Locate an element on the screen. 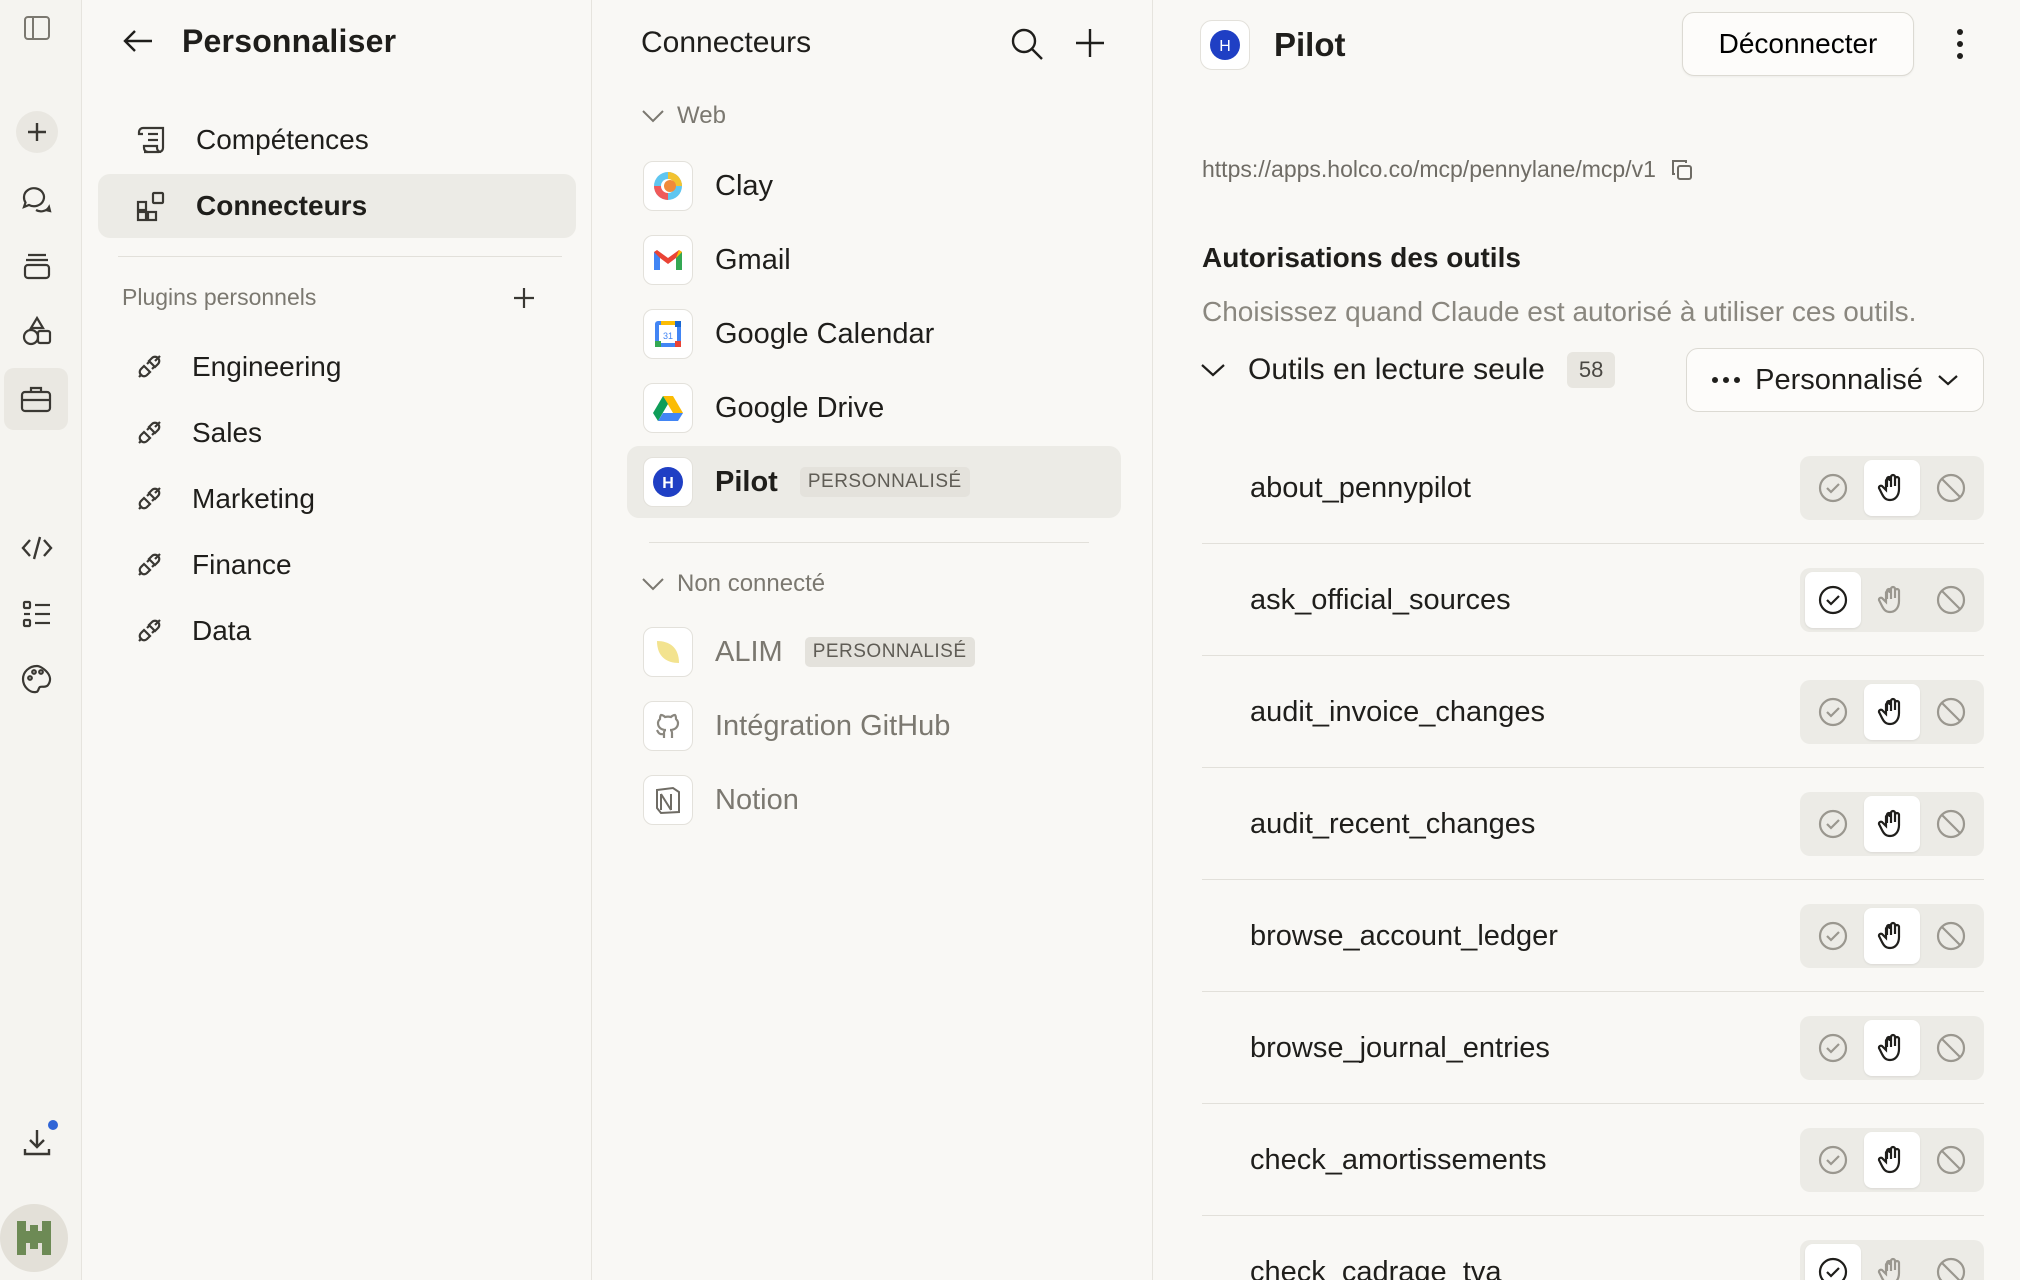  google-calendar-icon: 31 is located at coordinates (668, 334).